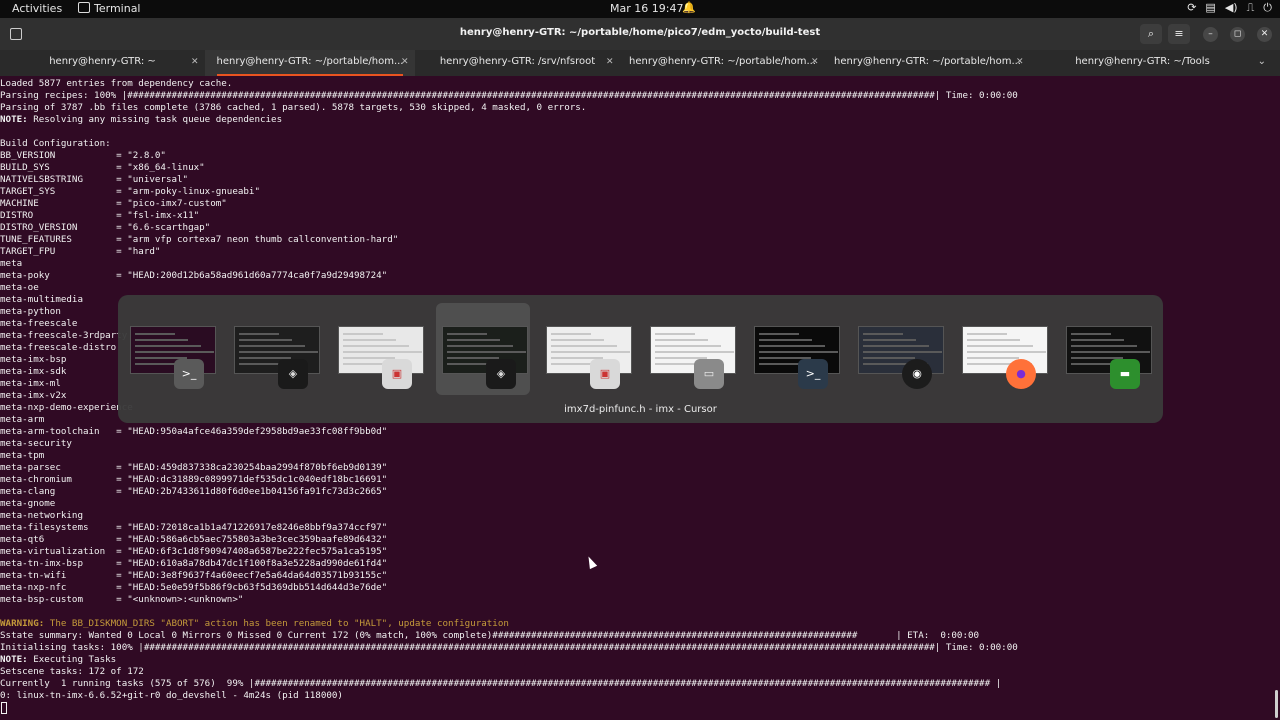  I want to click on volume-icon: ◀), so click(1231, 8).